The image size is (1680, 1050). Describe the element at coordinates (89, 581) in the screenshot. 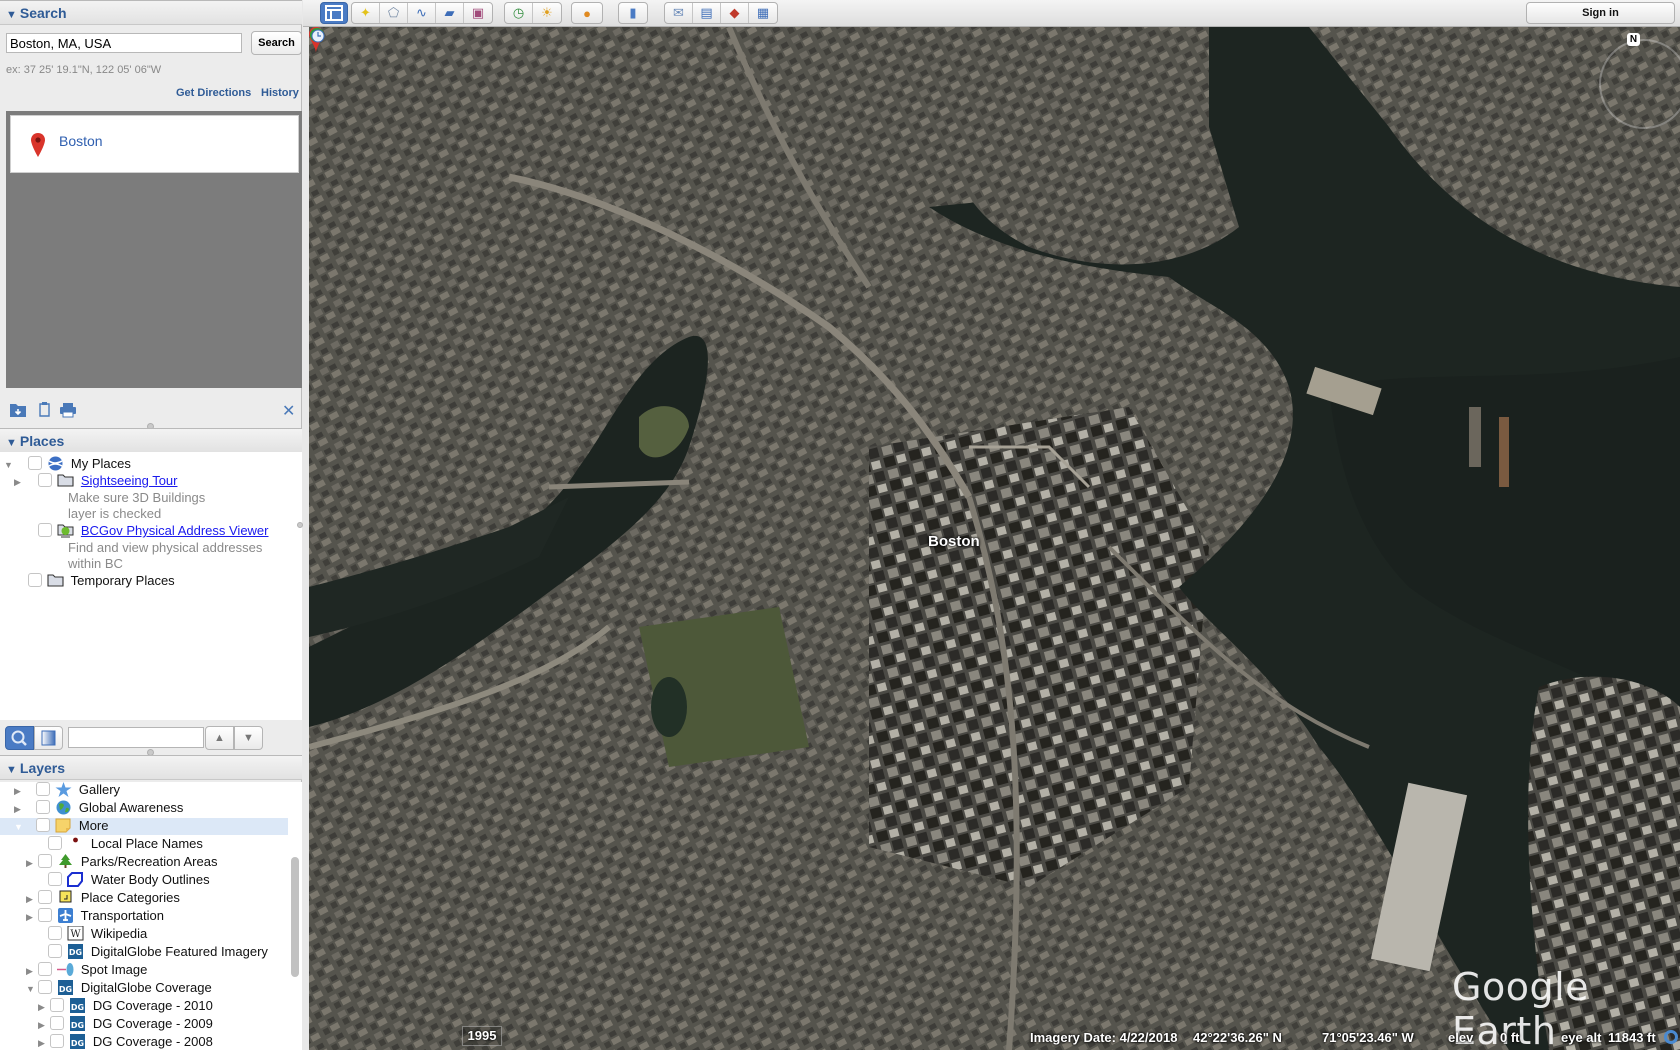

I see `places-item-temporary-places: Temporary Places` at that location.